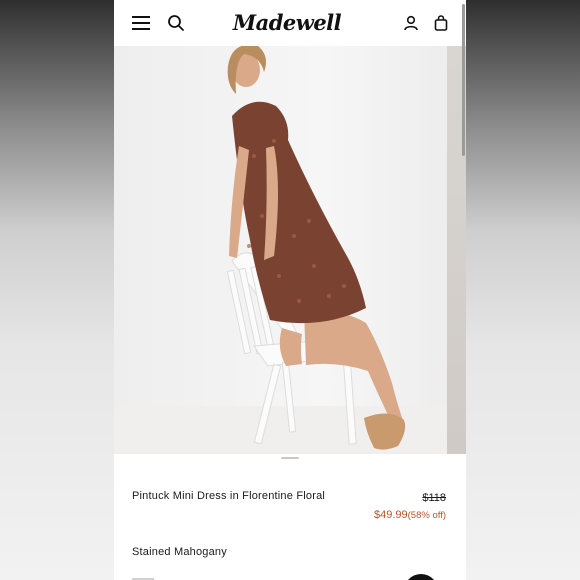  Describe the element at coordinates (426, 515) in the screenshot. I see `discount-label: (58% off)` at that location.